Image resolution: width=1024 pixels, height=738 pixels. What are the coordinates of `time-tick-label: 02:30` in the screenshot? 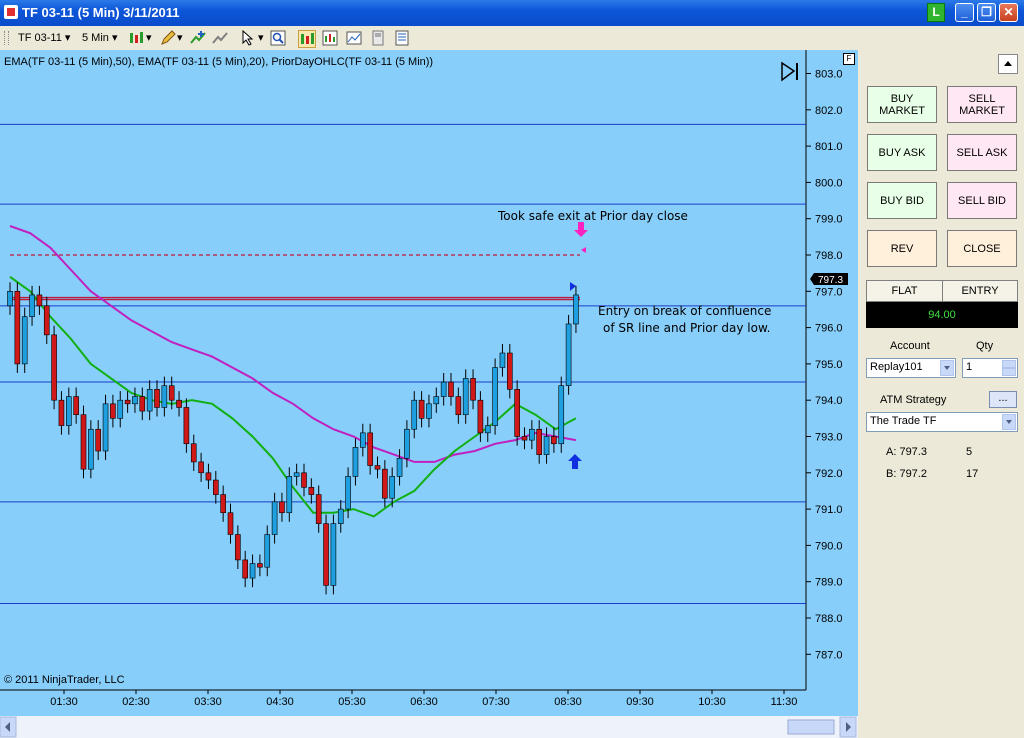 It's located at (136, 702).